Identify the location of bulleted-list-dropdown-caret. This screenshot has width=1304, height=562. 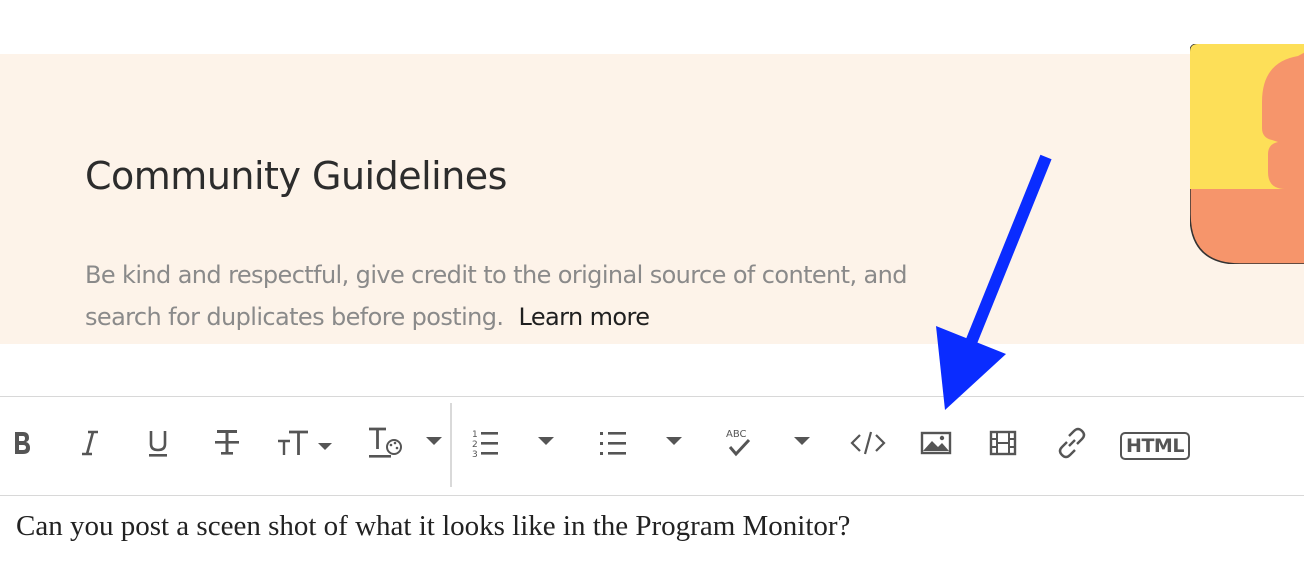
(674, 441).